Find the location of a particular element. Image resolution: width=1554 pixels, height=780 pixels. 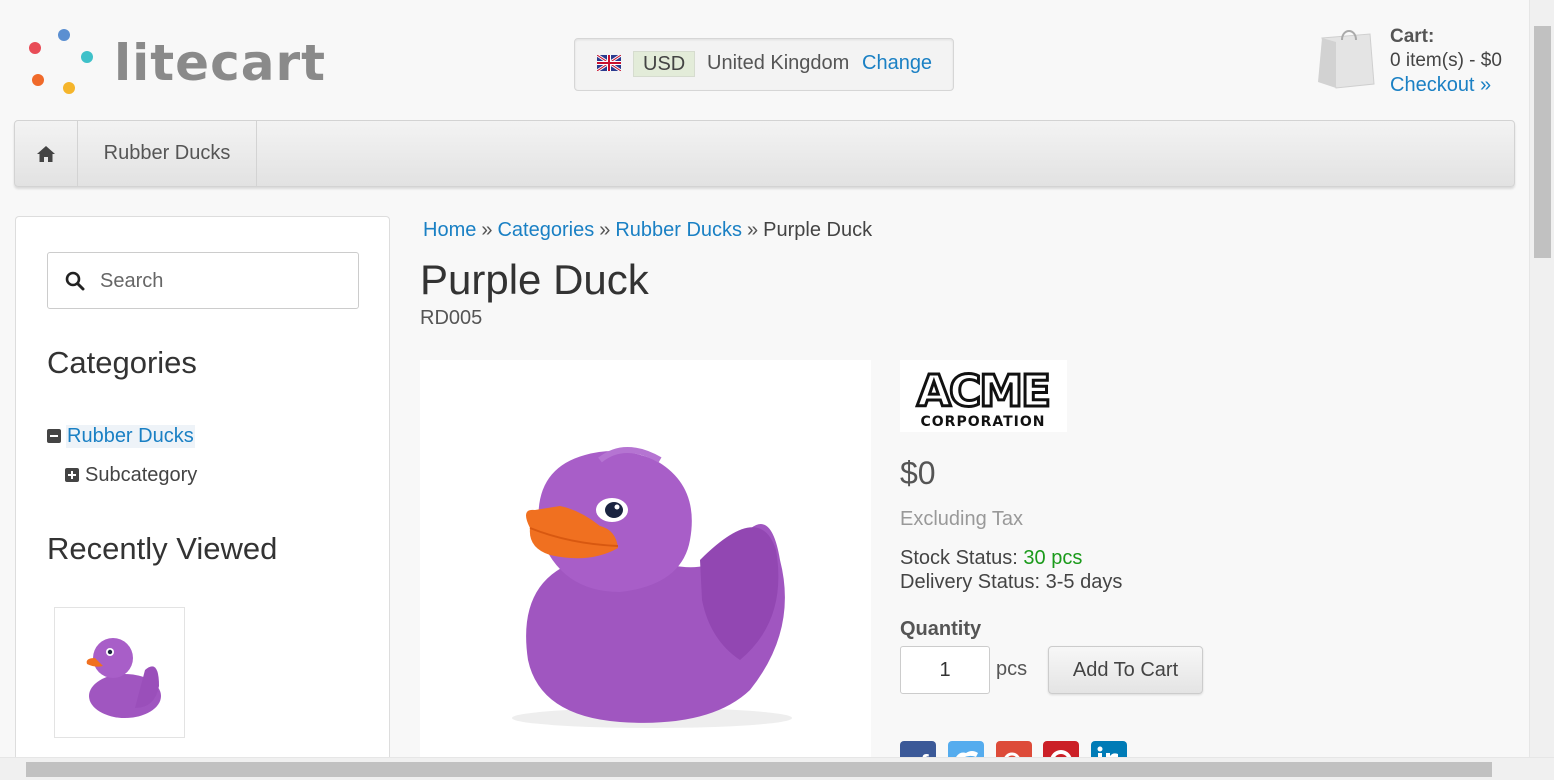

stock-value: 30 pcs is located at coordinates (1053, 558).